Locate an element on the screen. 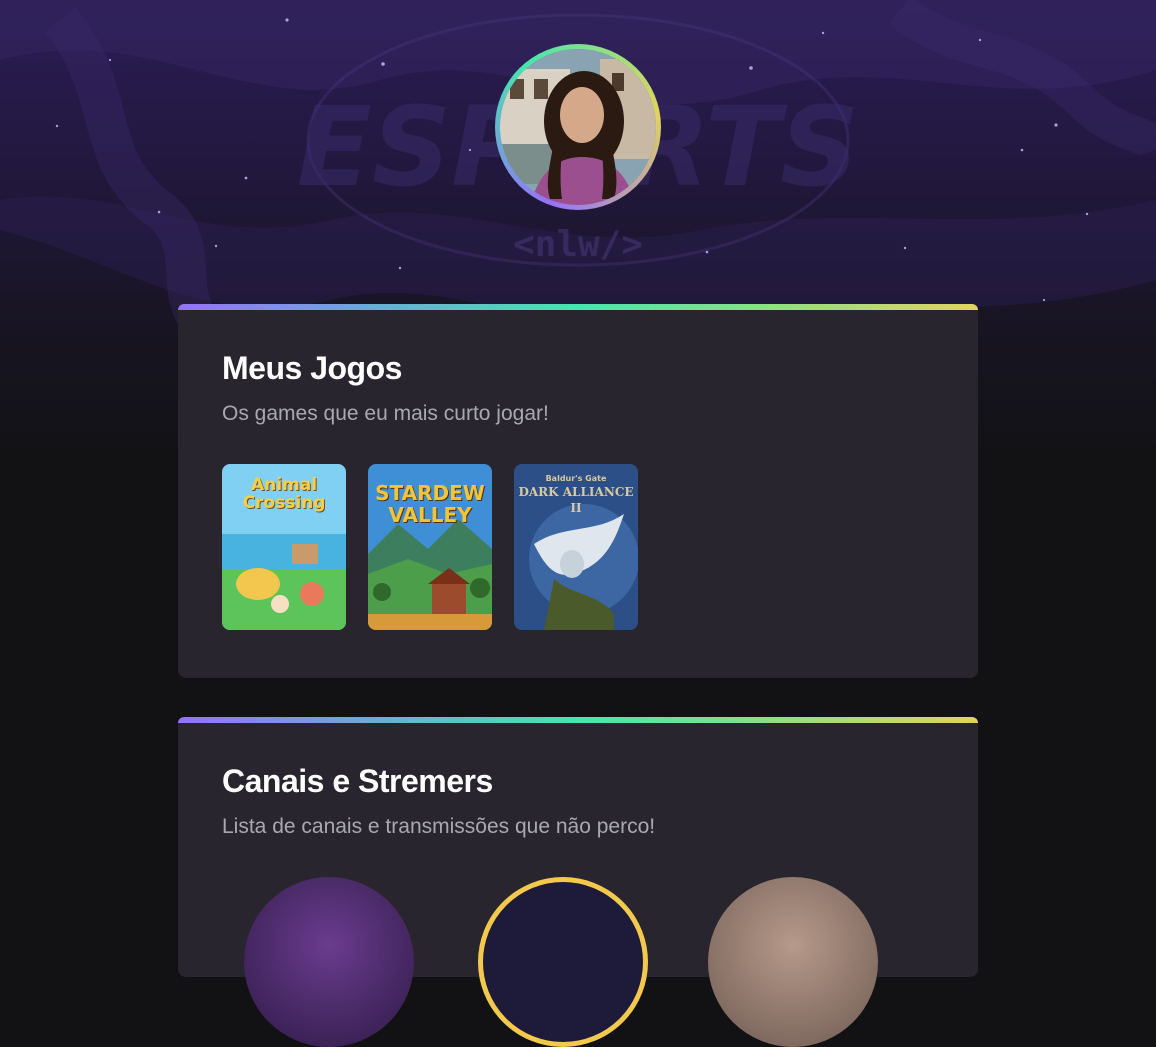  channels-title: Canais e Stremers is located at coordinates (357, 781).